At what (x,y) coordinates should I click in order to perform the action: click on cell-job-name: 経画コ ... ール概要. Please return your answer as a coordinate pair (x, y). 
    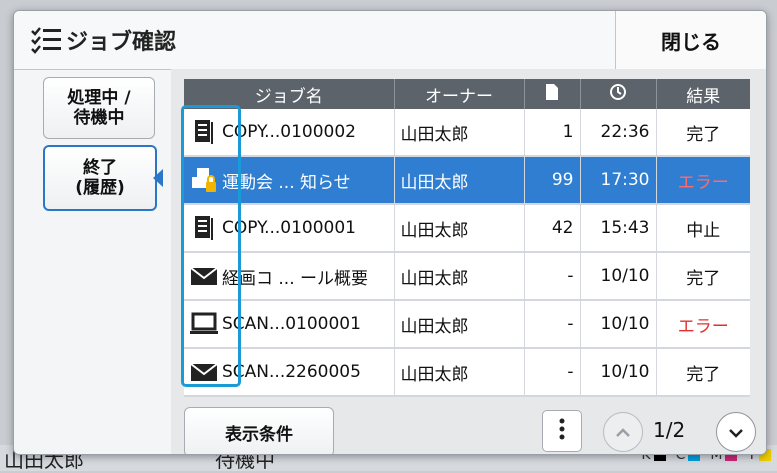
    Looking at the image, I should click on (289, 276).